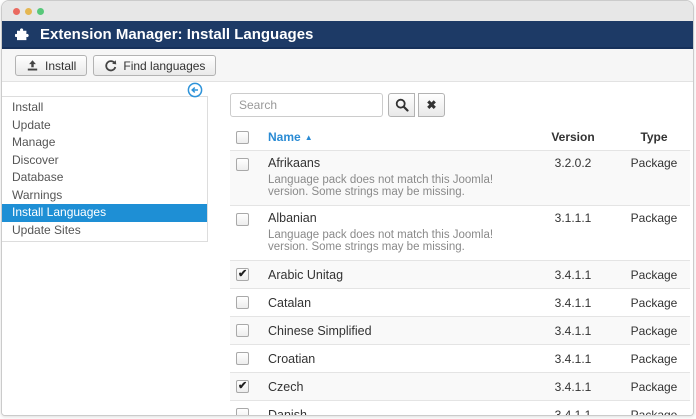 Image resolution: width=696 pixels, height=419 pixels. I want to click on table-row: Croatian 3.4.1.1 Package, so click(460, 358).